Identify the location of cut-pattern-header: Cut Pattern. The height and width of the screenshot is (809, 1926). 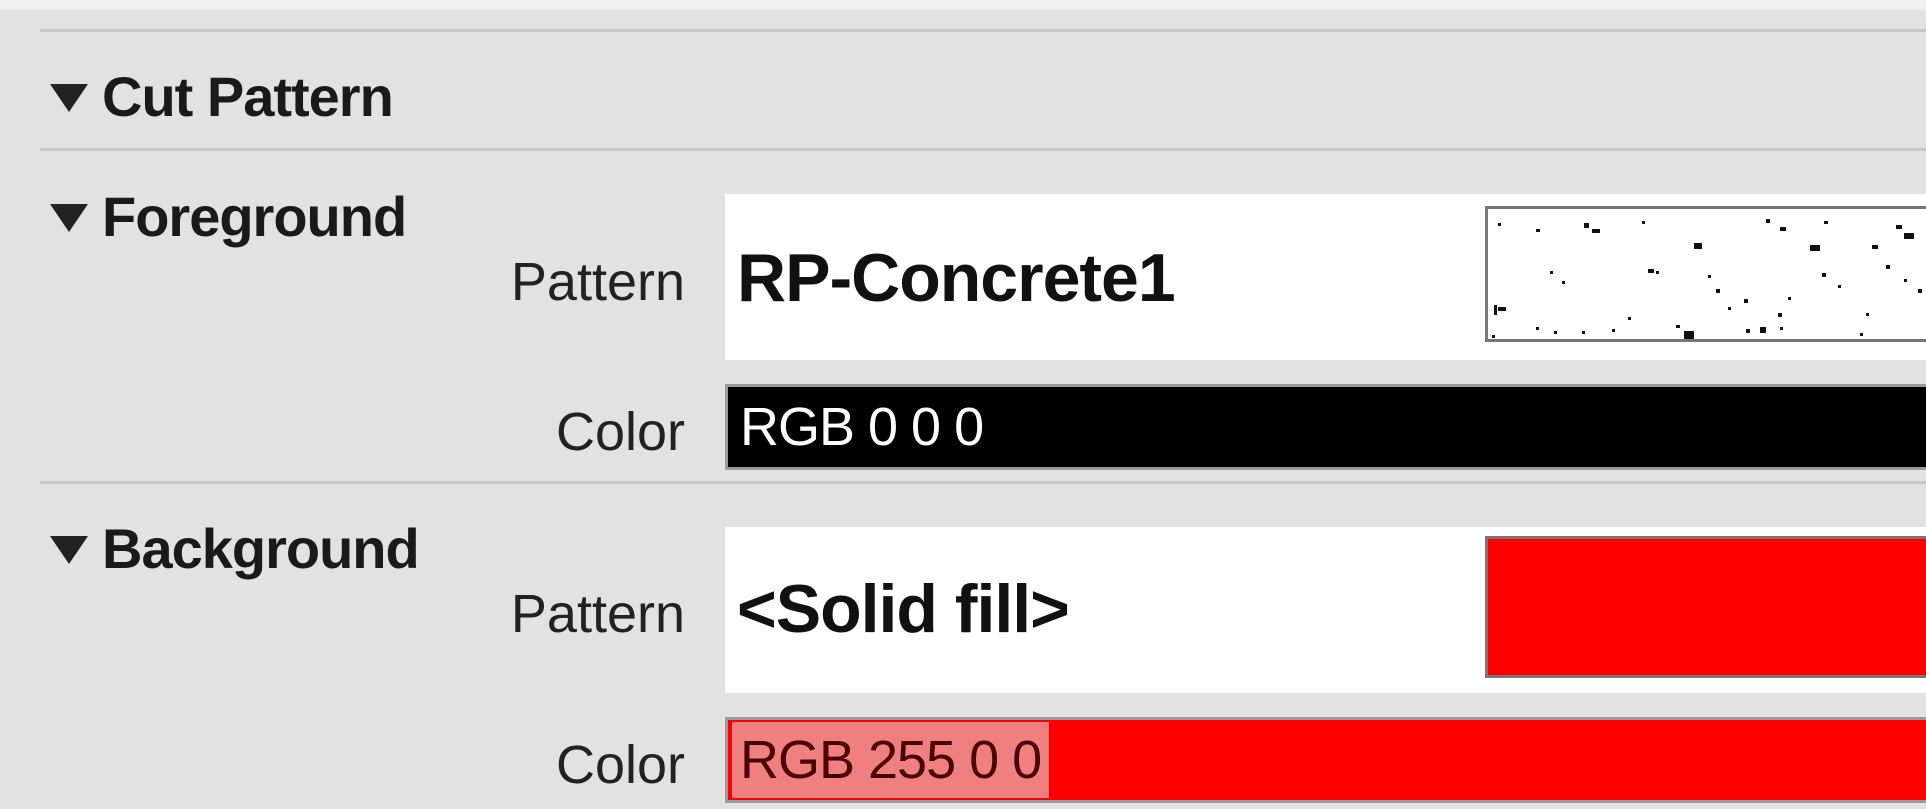
(222, 96).